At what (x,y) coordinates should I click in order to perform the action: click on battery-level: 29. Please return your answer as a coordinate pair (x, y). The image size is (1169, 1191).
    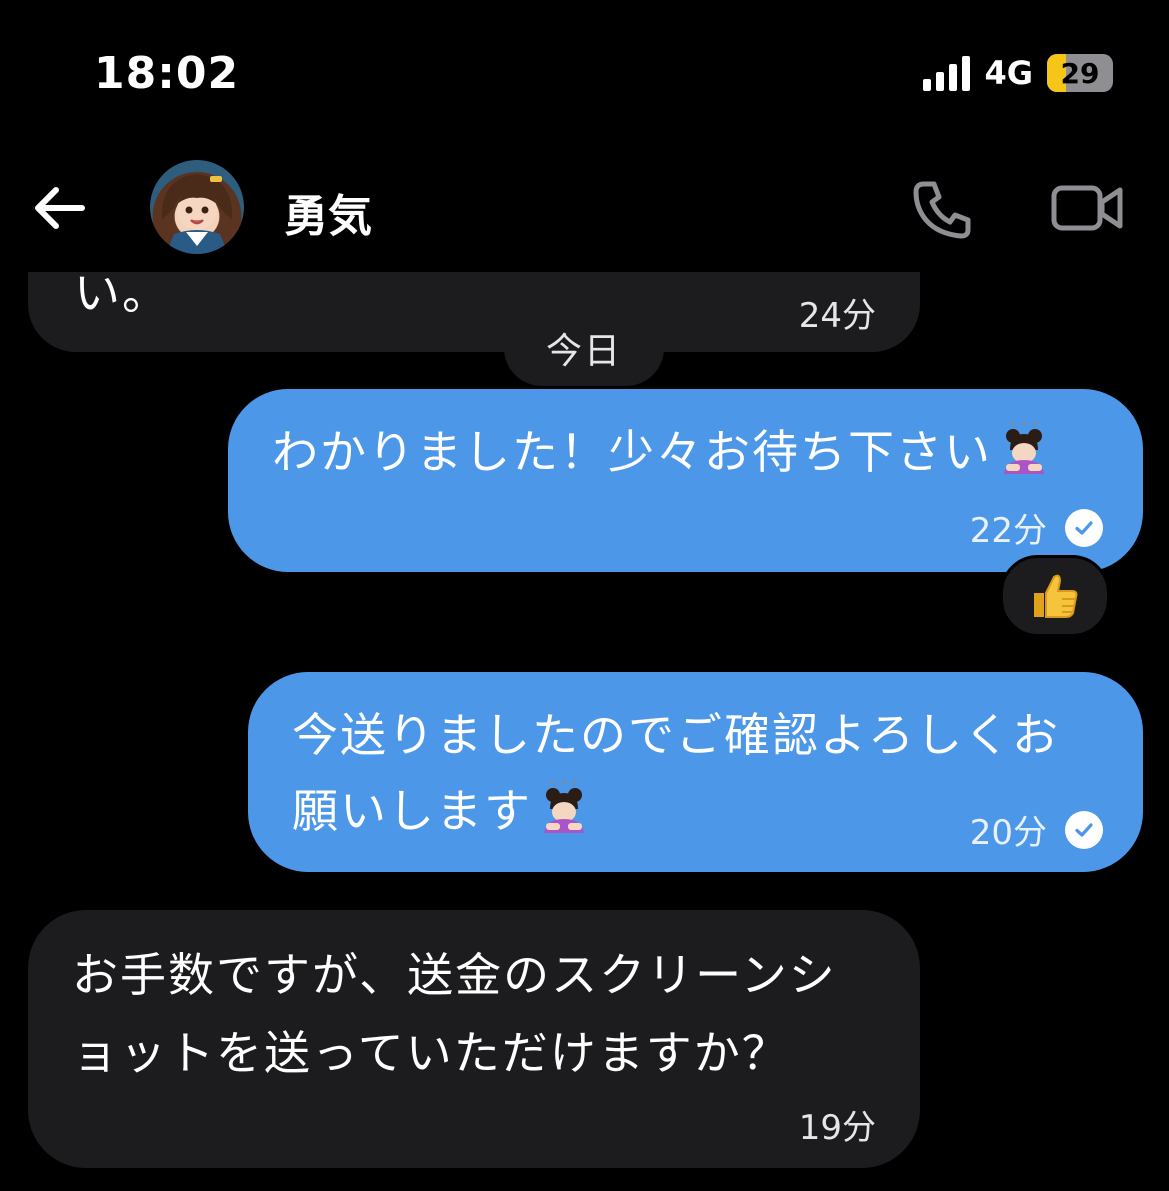
    Looking at the image, I should click on (1080, 73).